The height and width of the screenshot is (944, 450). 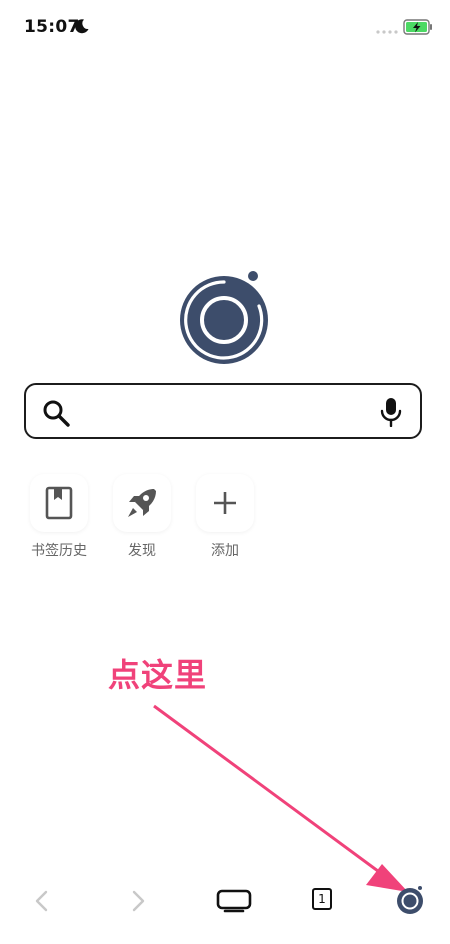 What do you see at coordinates (411, 900) in the screenshot?
I see `home-logo-icon` at bounding box center [411, 900].